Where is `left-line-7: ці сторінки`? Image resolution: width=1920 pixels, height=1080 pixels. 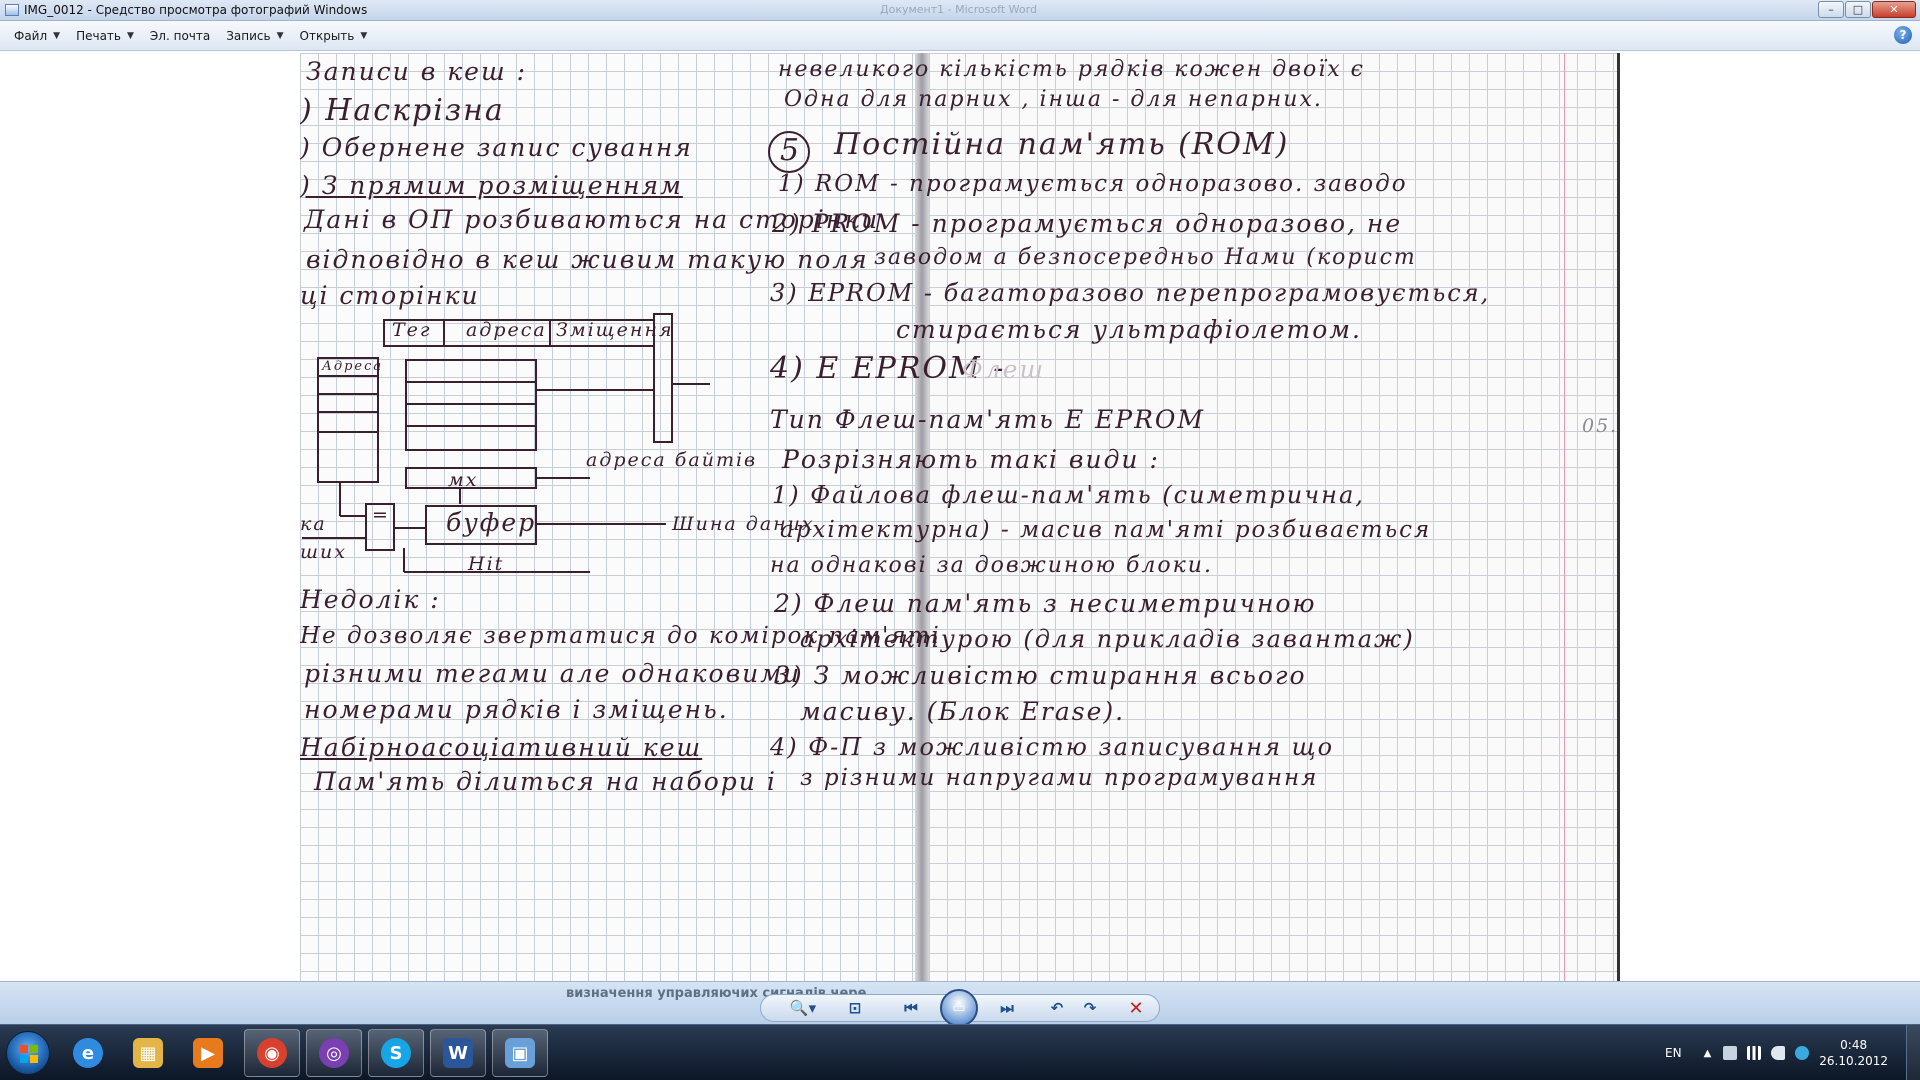
left-line-7: ці сторінки is located at coordinates (390, 295).